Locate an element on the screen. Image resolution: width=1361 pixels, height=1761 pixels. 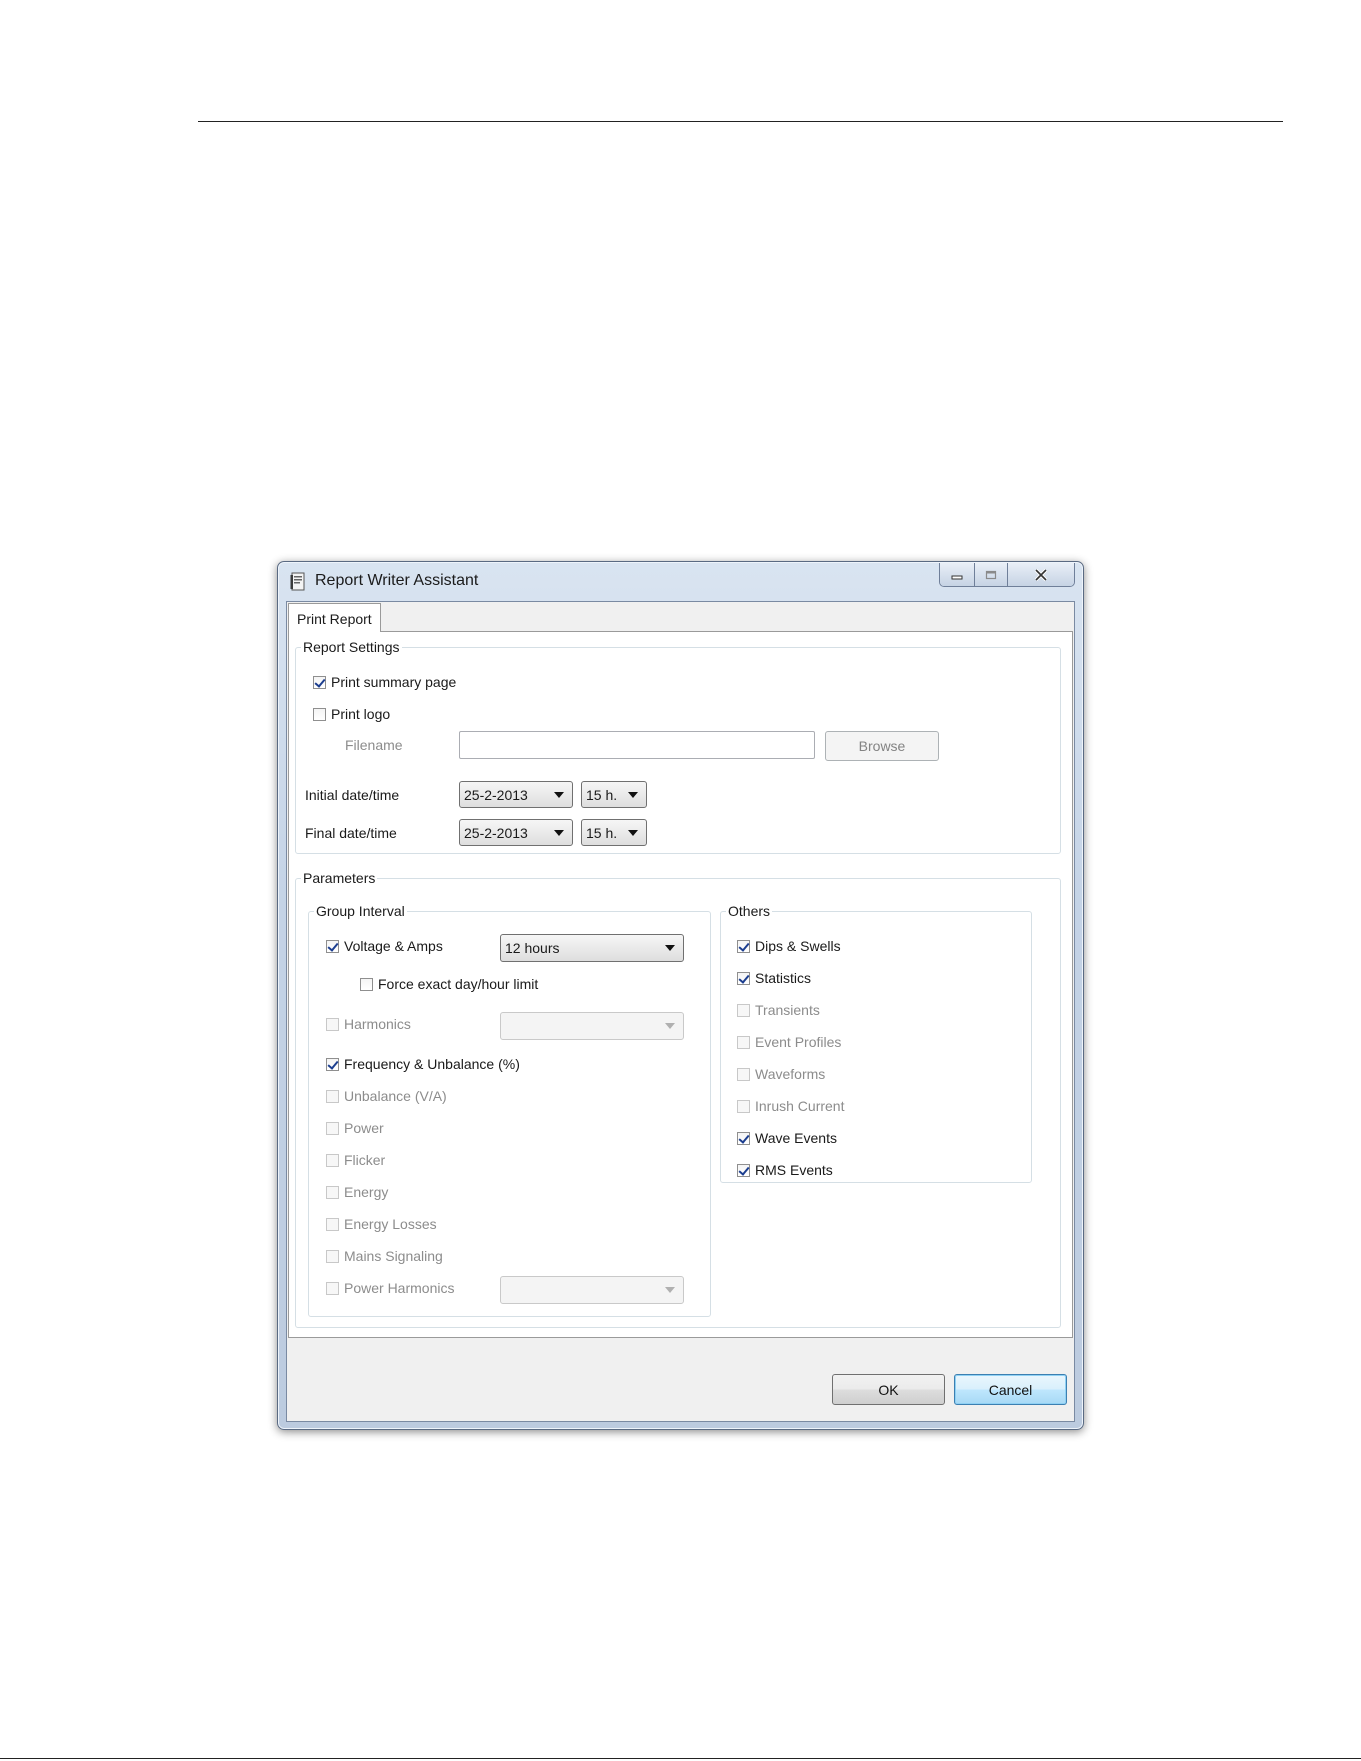
power-harmonics-label: Power Harmonics is located at coordinates (399, 1288).